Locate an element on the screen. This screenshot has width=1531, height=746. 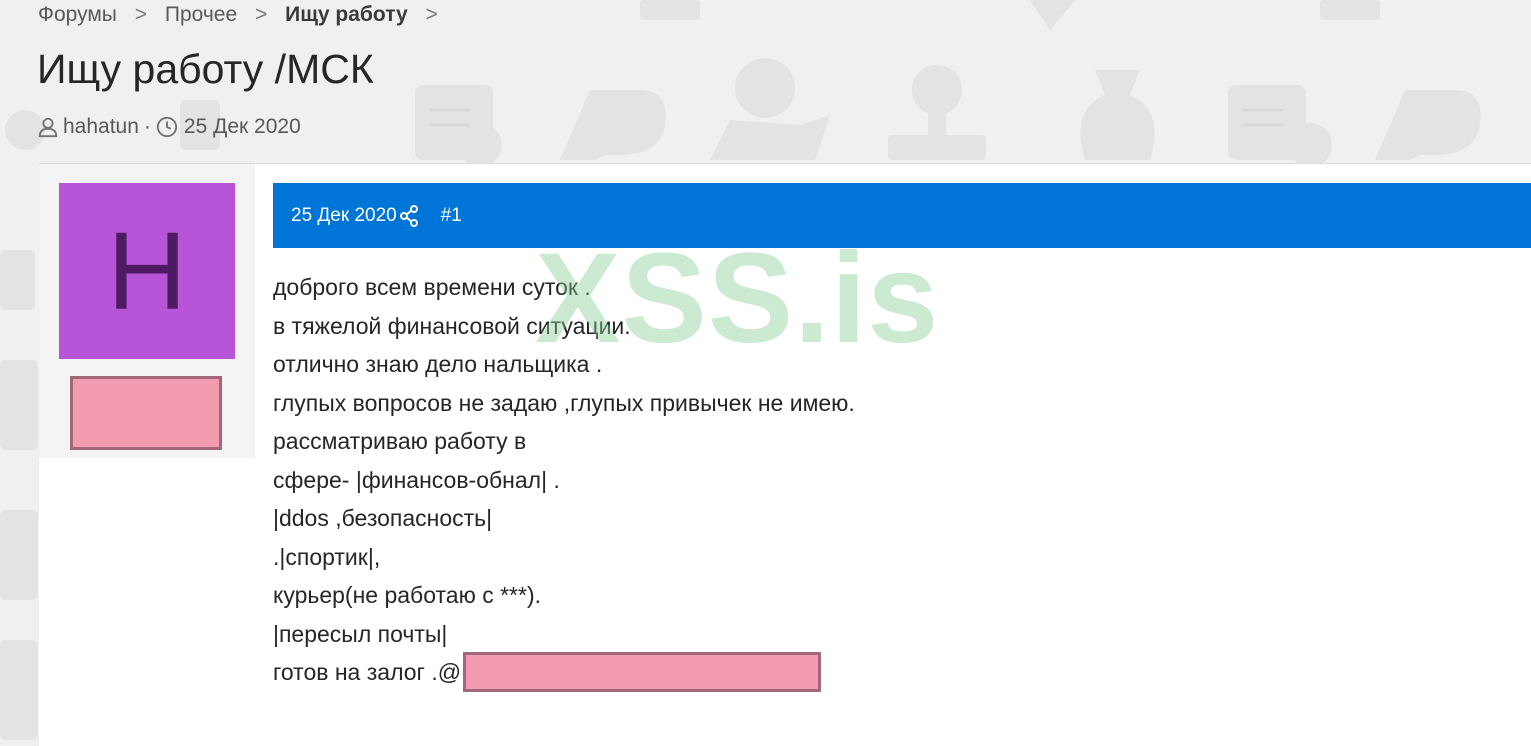
clock-icon is located at coordinates (167, 127).